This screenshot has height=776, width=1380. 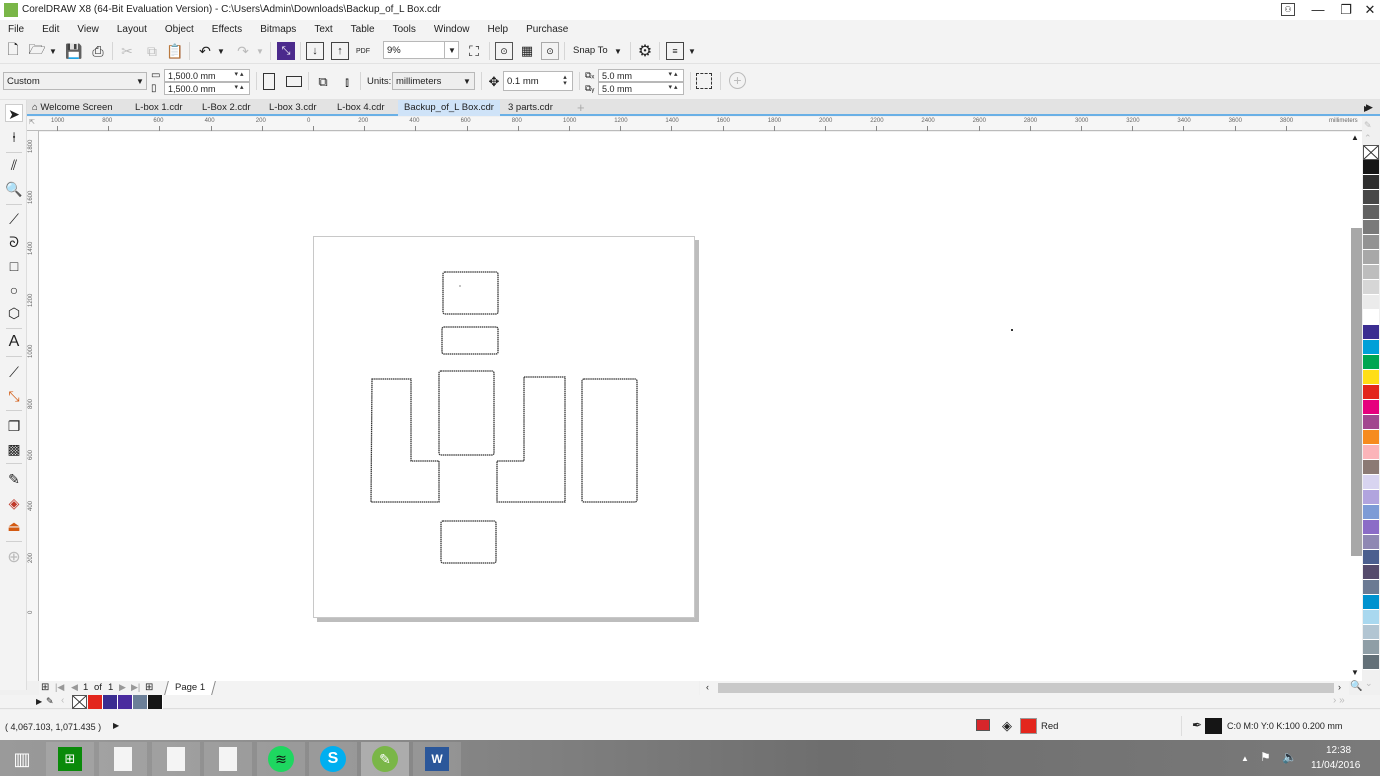 I want to click on rectangle-tool-icon: □, so click(x=14, y=266).